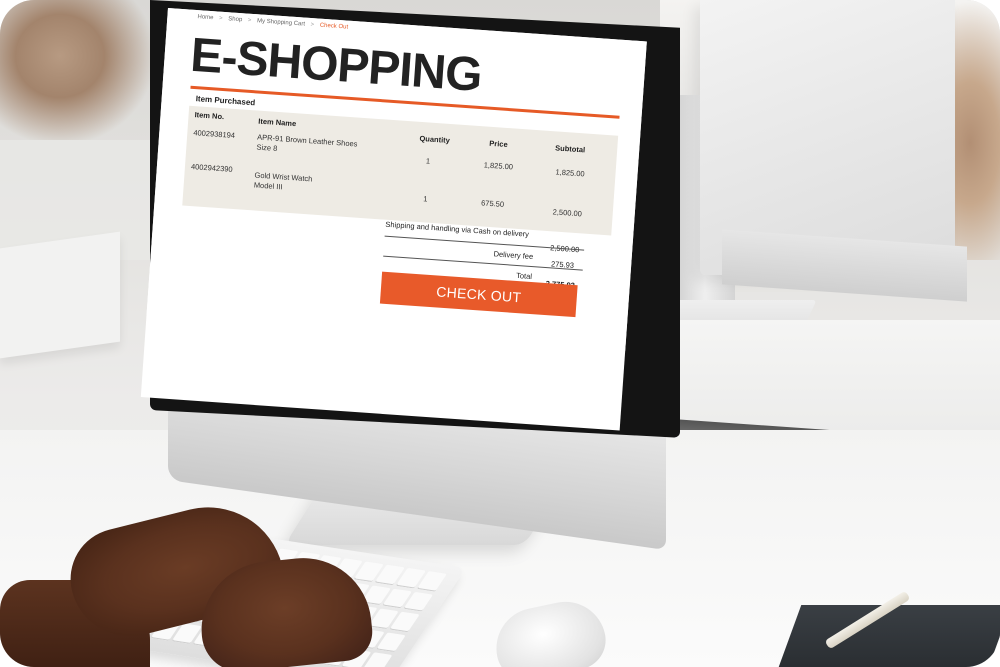 This screenshot has width=1000, height=667. What do you see at coordinates (513, 255) in the screenshot?
I see `delivery-label: Delivery fee` at bounding box center [513, 255].